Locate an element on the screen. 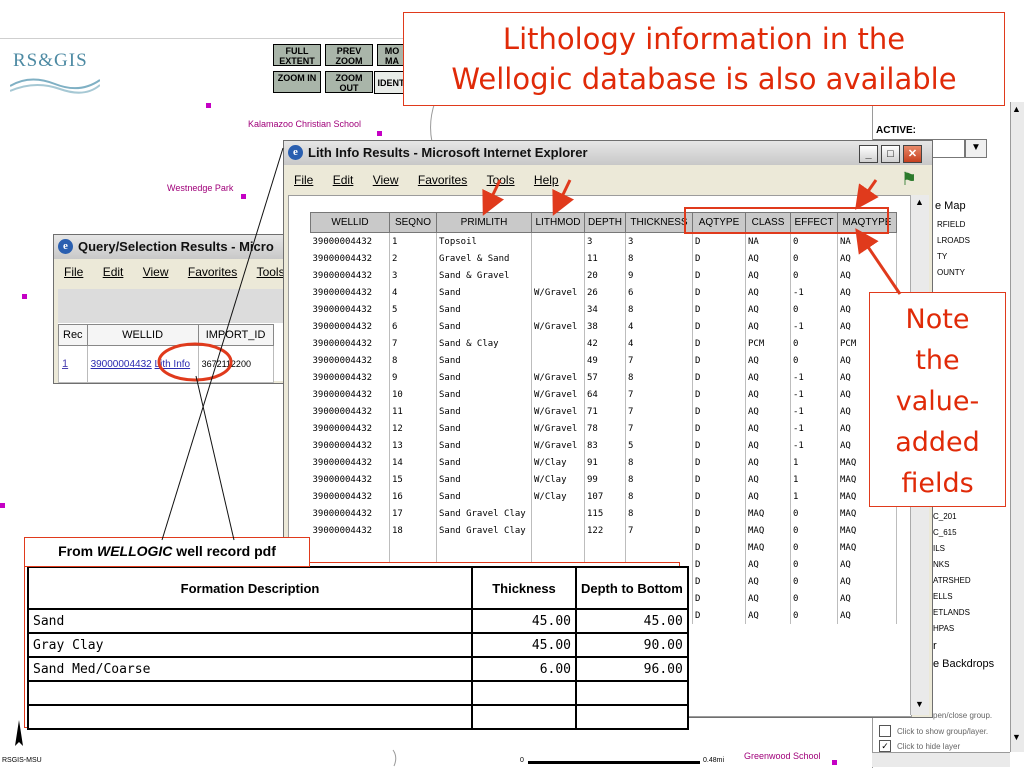  column-header: WELLID is located at coordinates (350, 222).